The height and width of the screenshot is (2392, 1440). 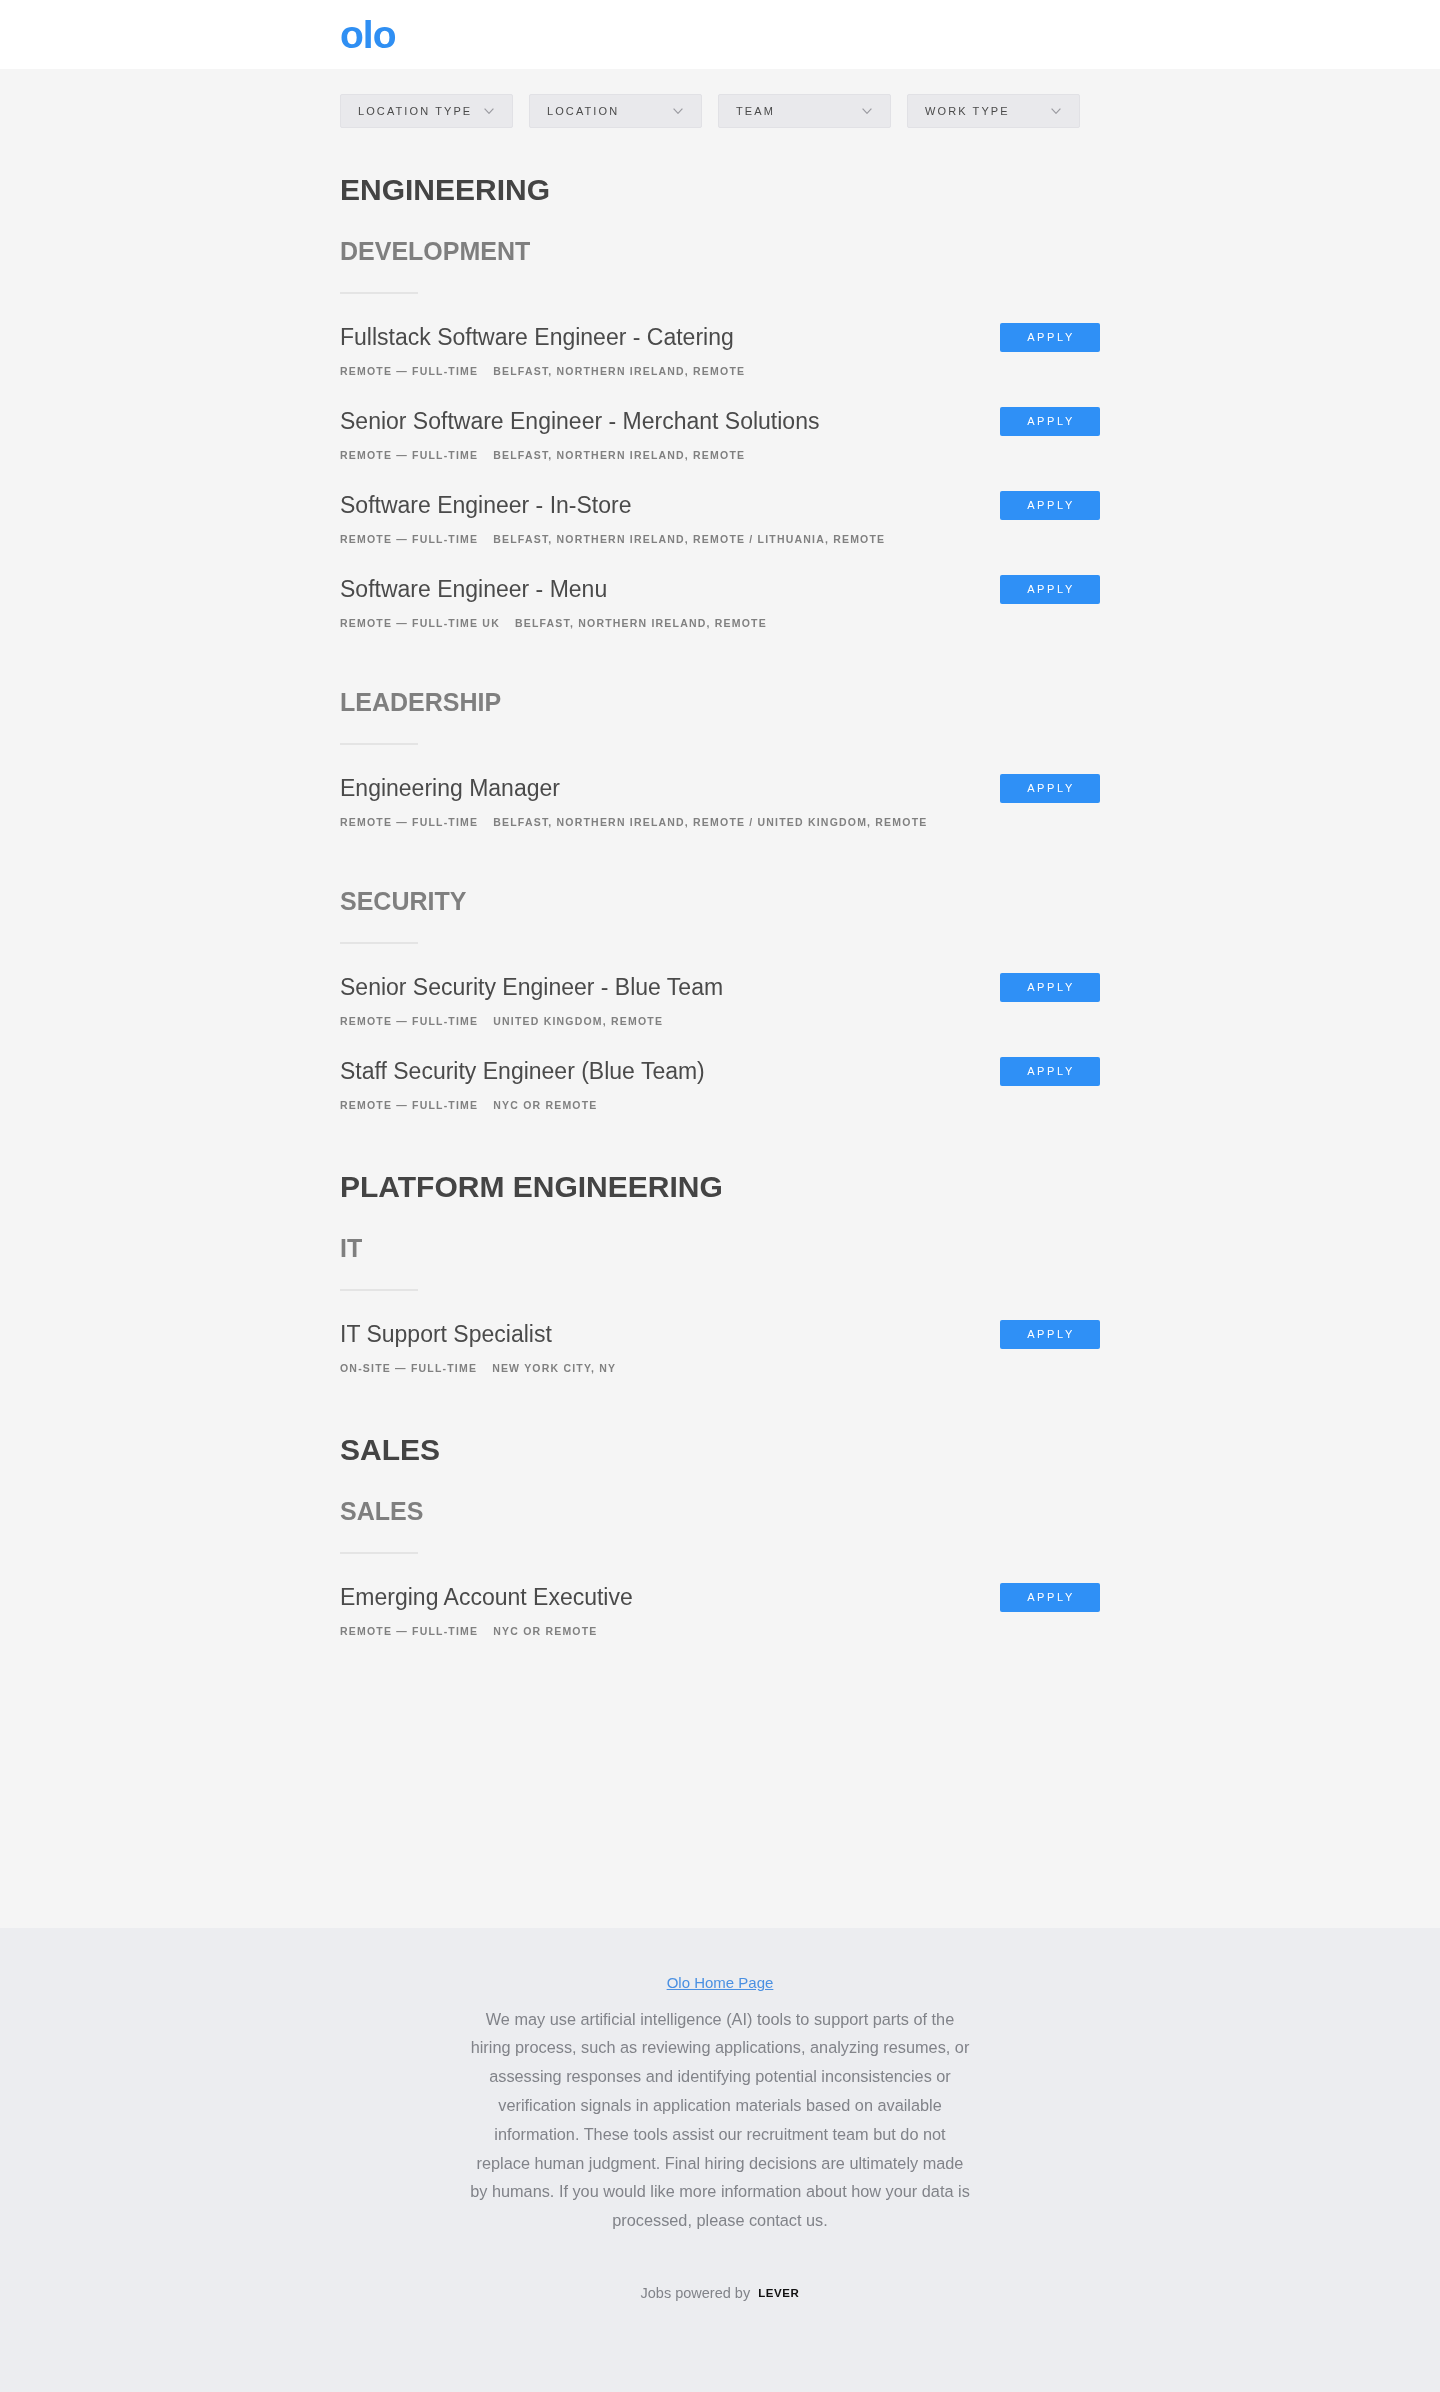 I want to click on filter-dropdown: LOCATION TYPE, so click(x=426, y=111).